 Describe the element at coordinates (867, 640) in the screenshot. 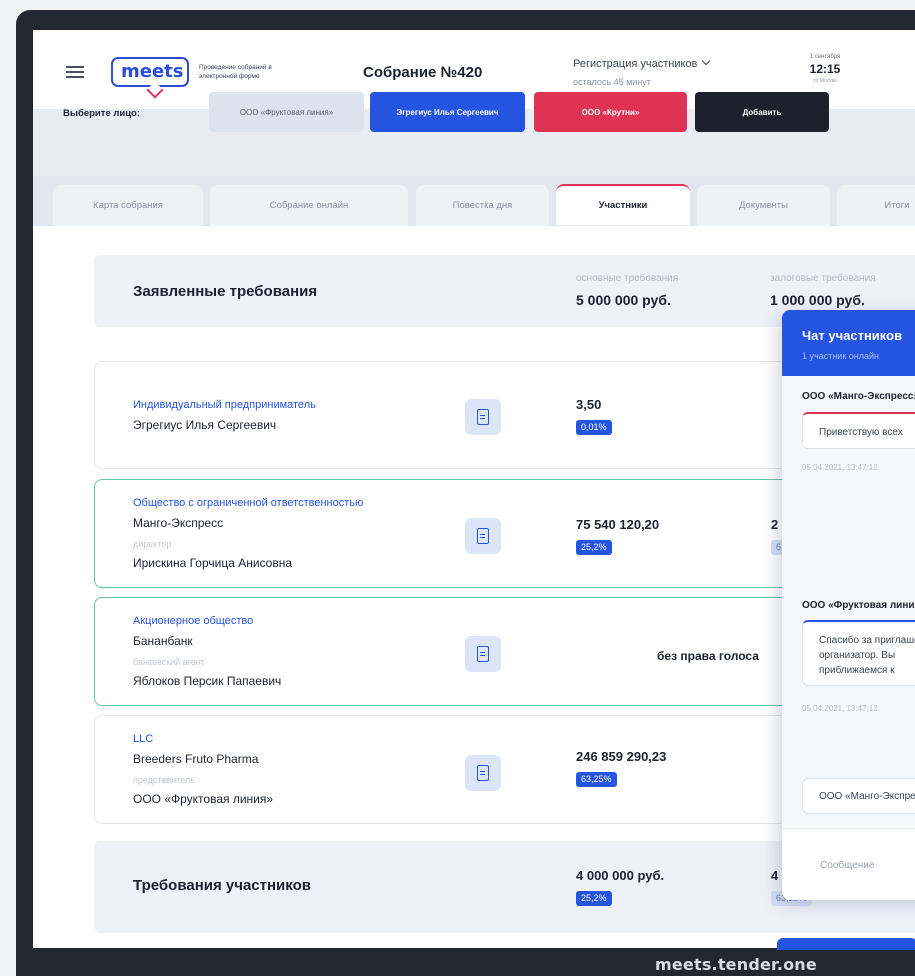

I see `message-text-line: Спасибо за приглашение,` at that location.